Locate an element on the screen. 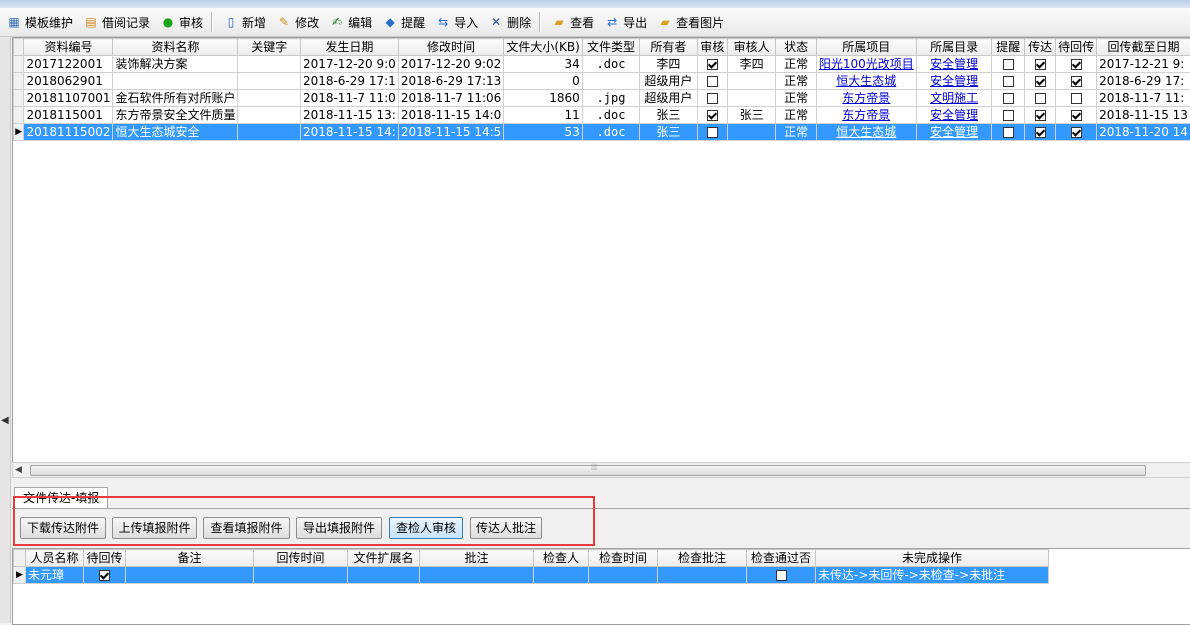 The image size is (1190, 625). cell-incomplete: 未传达->未回传->未检查->未批注 is located at coordinates (932, 575).